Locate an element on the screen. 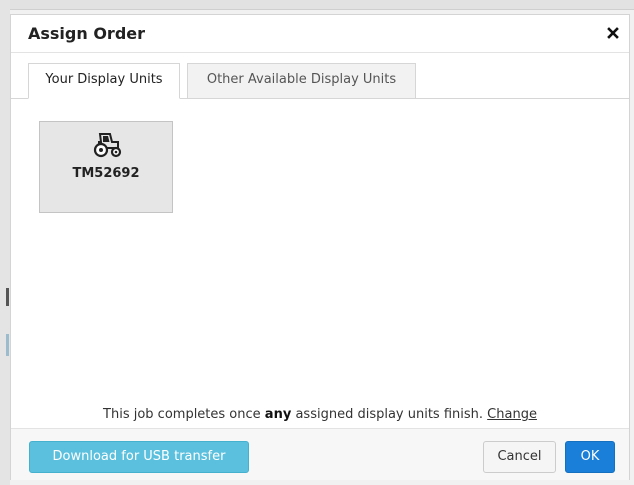 The image size is (634, 485). tab-other-available-display-units: Other Available Display Units is located at coordinates (301, 80).